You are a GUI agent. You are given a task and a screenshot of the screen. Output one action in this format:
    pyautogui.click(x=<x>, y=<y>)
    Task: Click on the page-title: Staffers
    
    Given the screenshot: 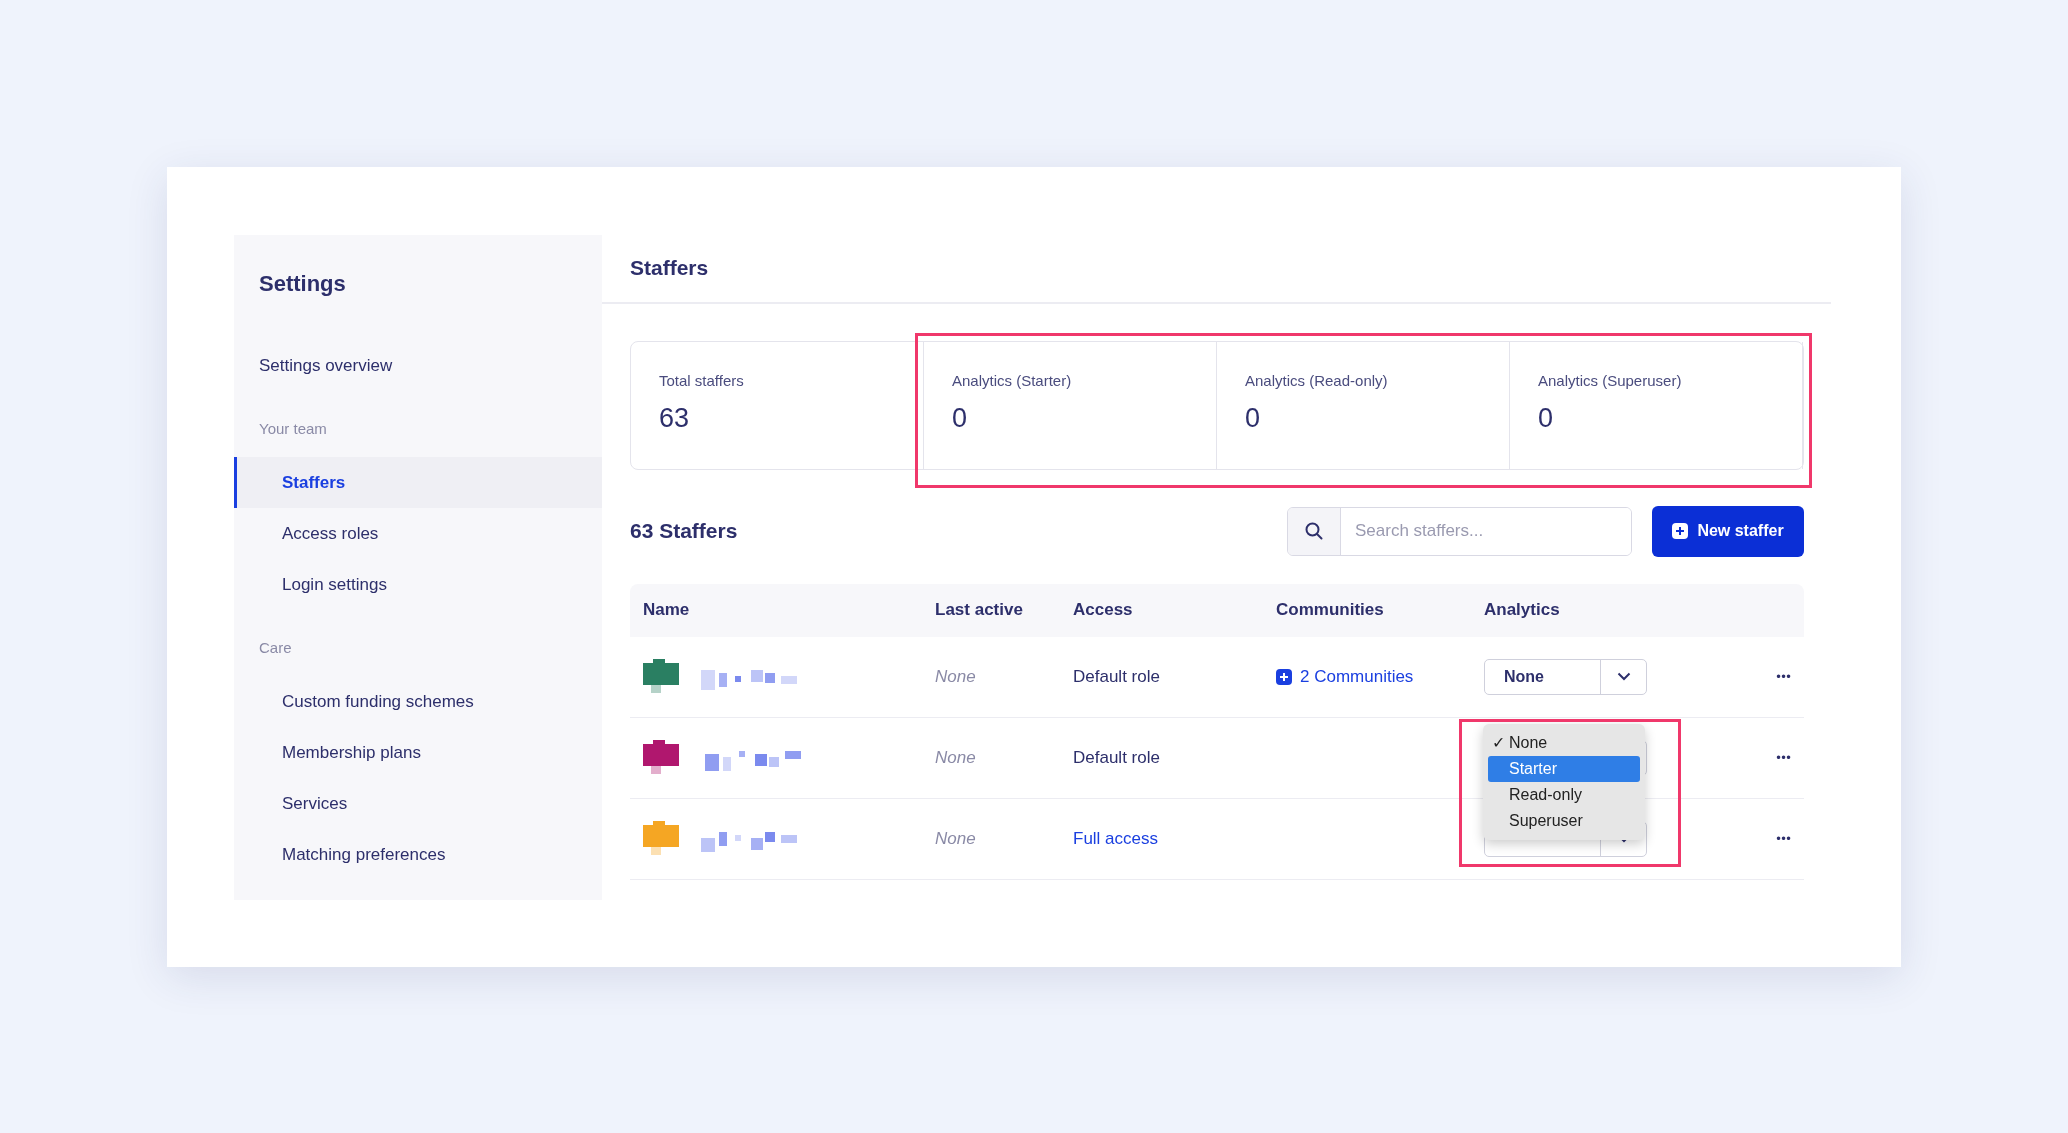 What is the action you would take?
    pyautogui.click(x=669, y=268)
    